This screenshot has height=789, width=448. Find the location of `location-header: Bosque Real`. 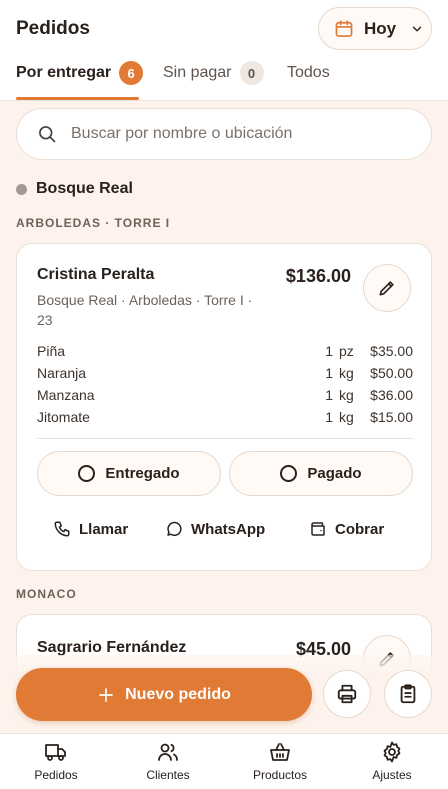

location-header: Bosque Real is located at coordinates (74, 189).